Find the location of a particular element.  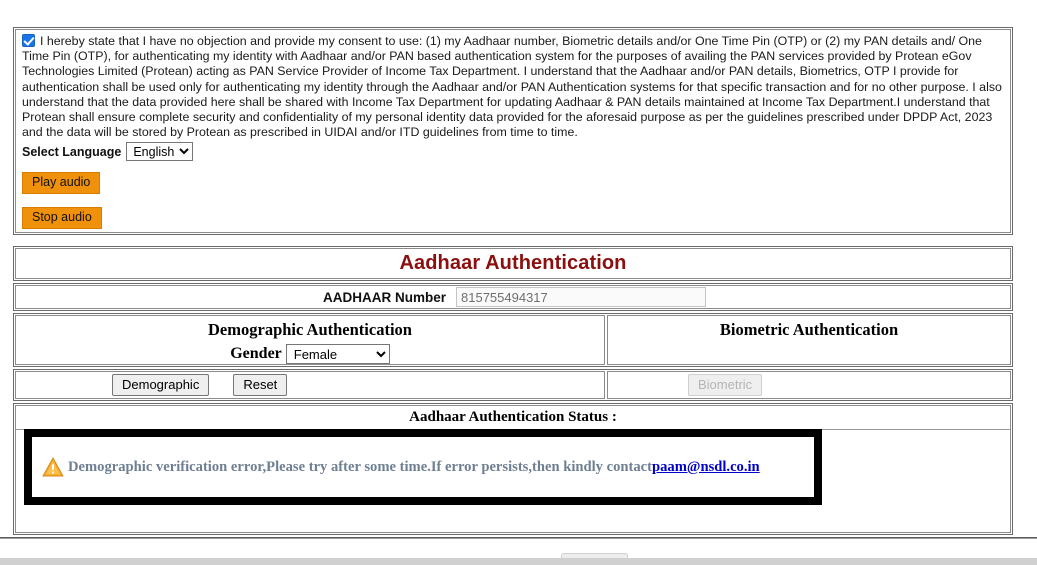

language-select: English is located at coordinates (160, 152).